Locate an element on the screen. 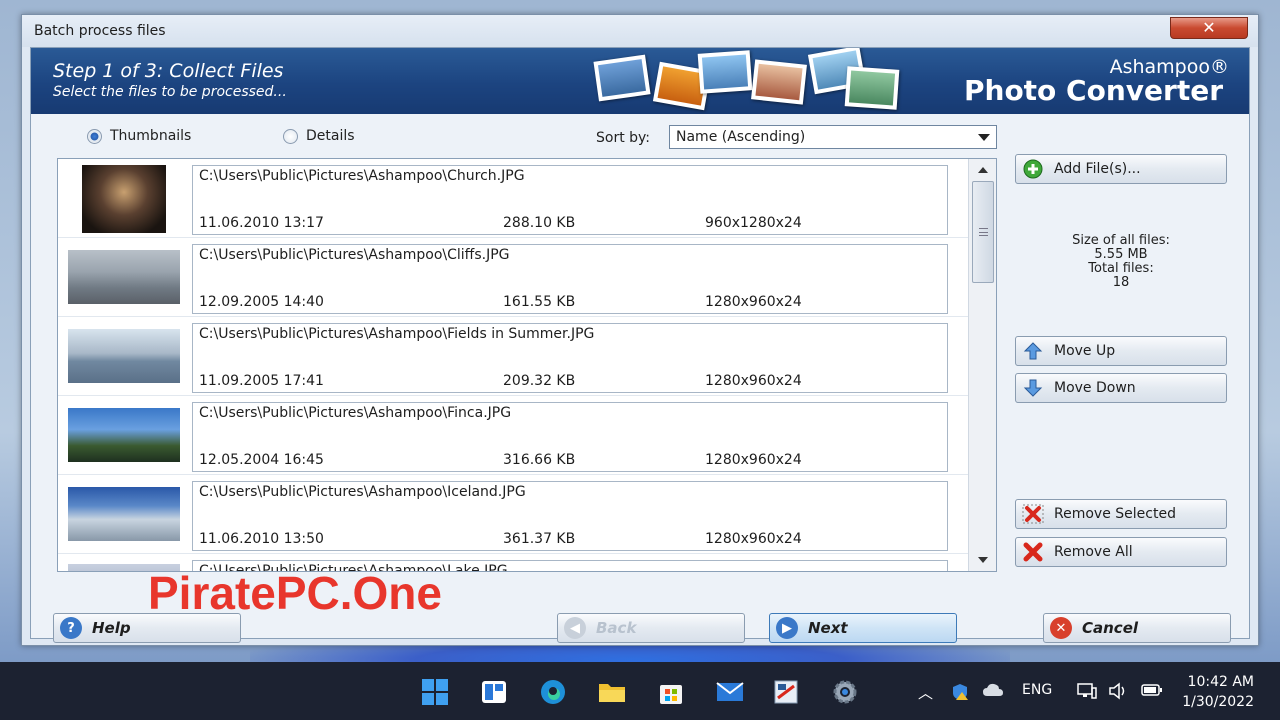  help-icon: ? is located at coordinates (71, 628).